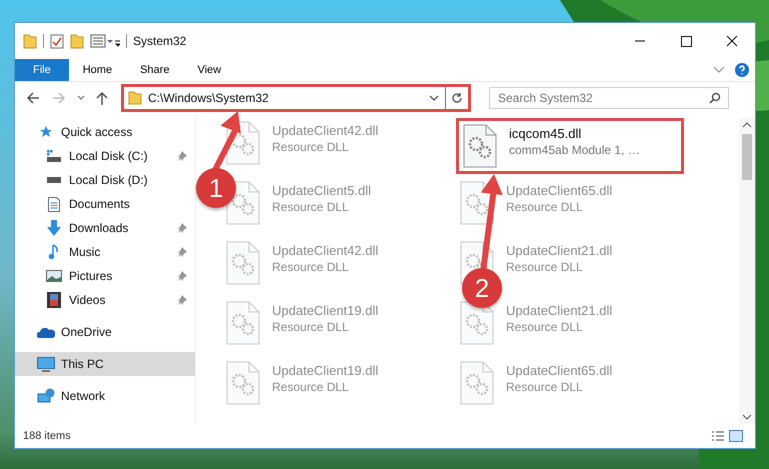  What do you see at coordinates (81, 98) in the screenshot?
I see `recent-locations-icon` at bounding box center [81, 98].